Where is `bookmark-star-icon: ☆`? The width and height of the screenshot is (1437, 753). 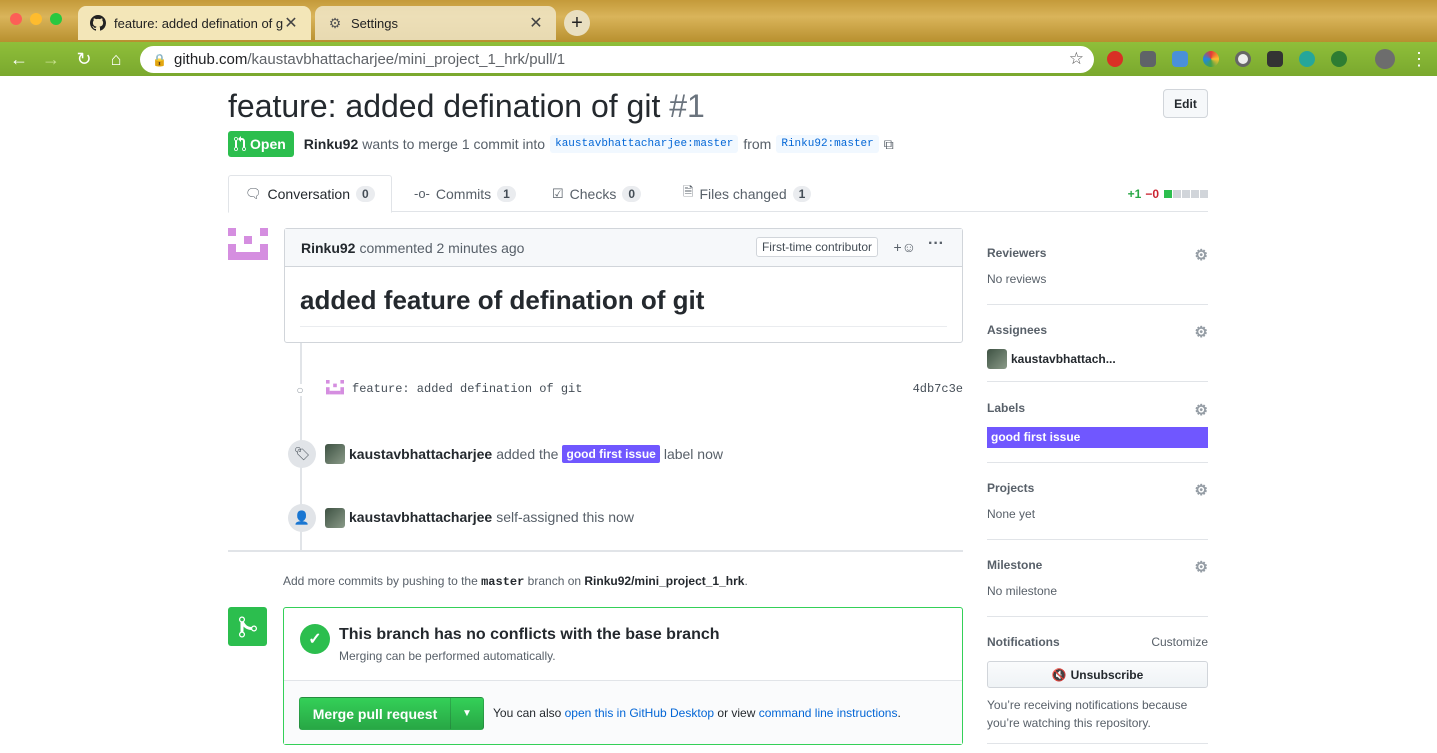
bookmark-star-icon: ☆ is located at coordinates (1076, 59).